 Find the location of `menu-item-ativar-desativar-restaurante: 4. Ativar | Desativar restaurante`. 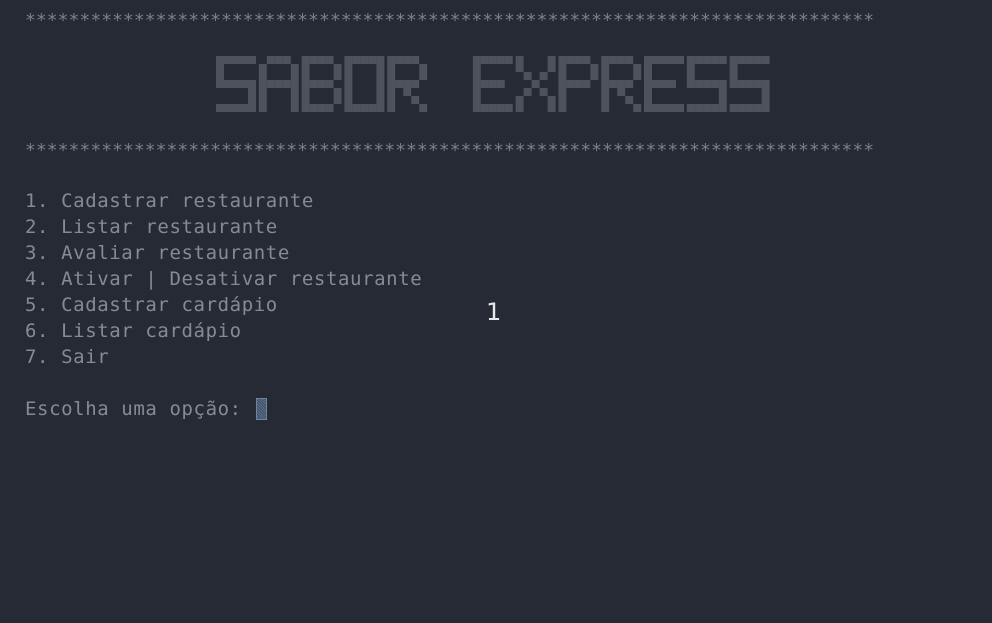

menu-item-ativar-desativar-restaurante: 4. Ativar | Desativar restaurante is located at coordinates (224, 279).